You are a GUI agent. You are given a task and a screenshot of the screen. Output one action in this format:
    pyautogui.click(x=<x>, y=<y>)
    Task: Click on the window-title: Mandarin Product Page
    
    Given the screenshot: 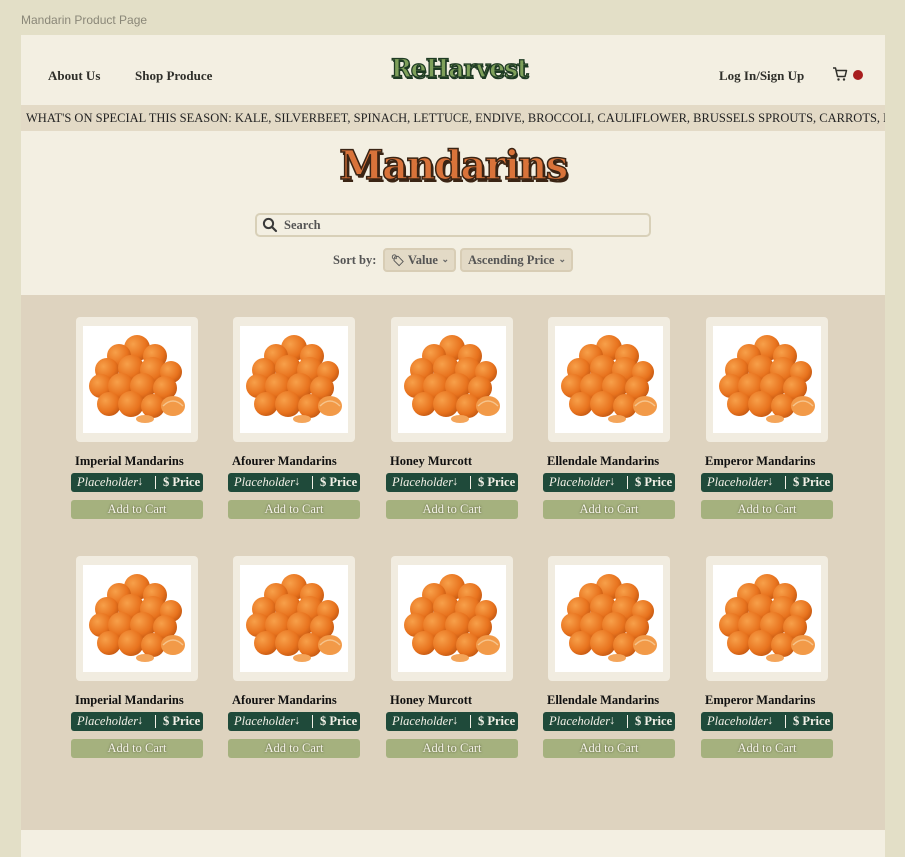 What is the action you would take?
    pyautogui.click(x=84, y=20)
    